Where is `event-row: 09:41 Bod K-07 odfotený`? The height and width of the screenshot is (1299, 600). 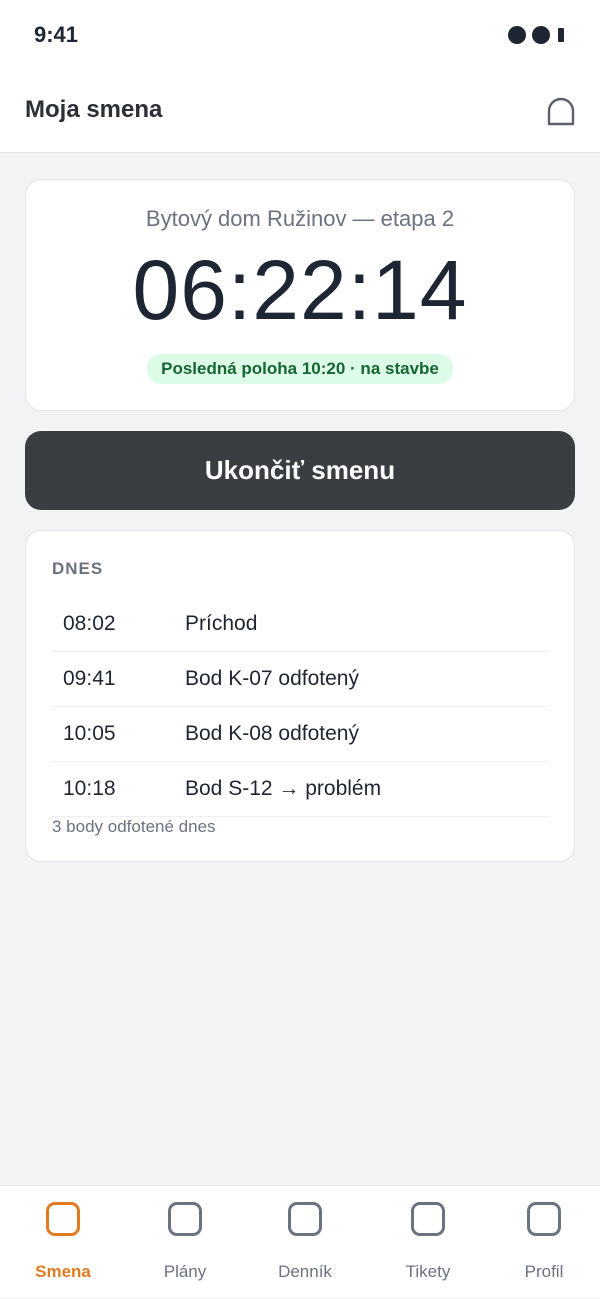 event-row: 09:41 Bod K-07 odfotený is located at coordinates (300, 679).